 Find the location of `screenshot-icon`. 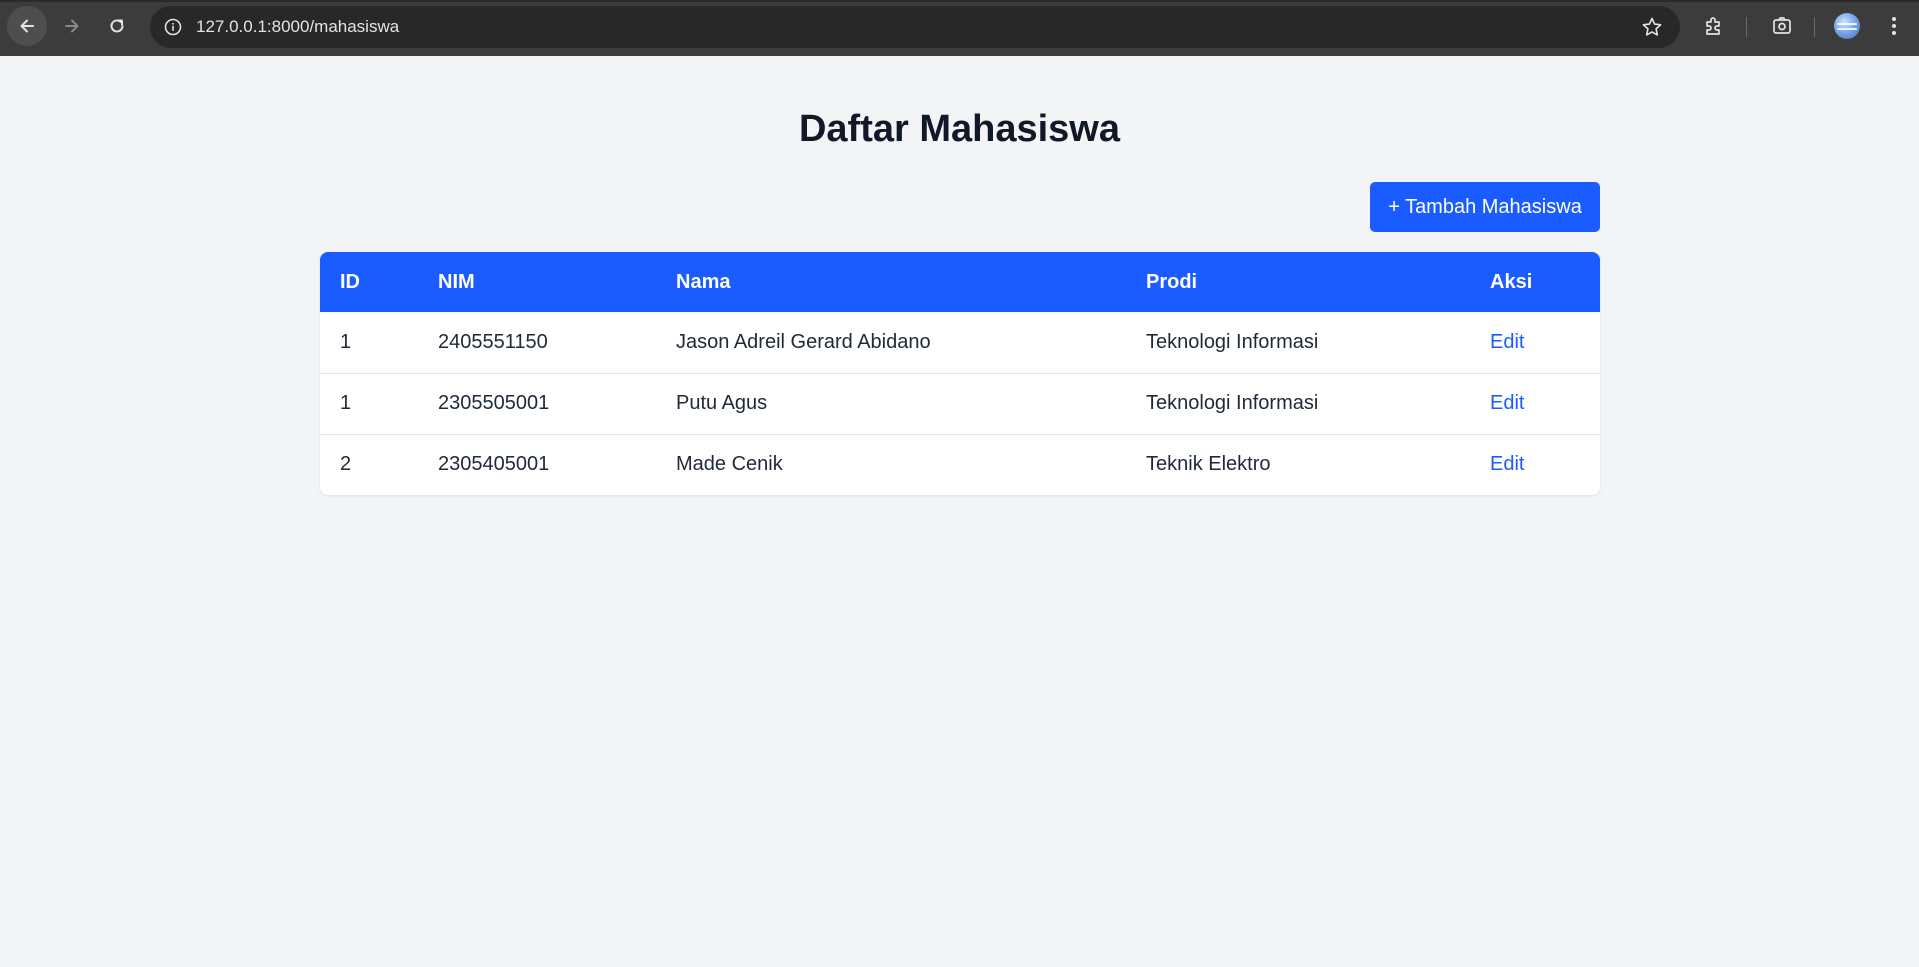

screenshot-icon is located at coordinates (1782, 25).